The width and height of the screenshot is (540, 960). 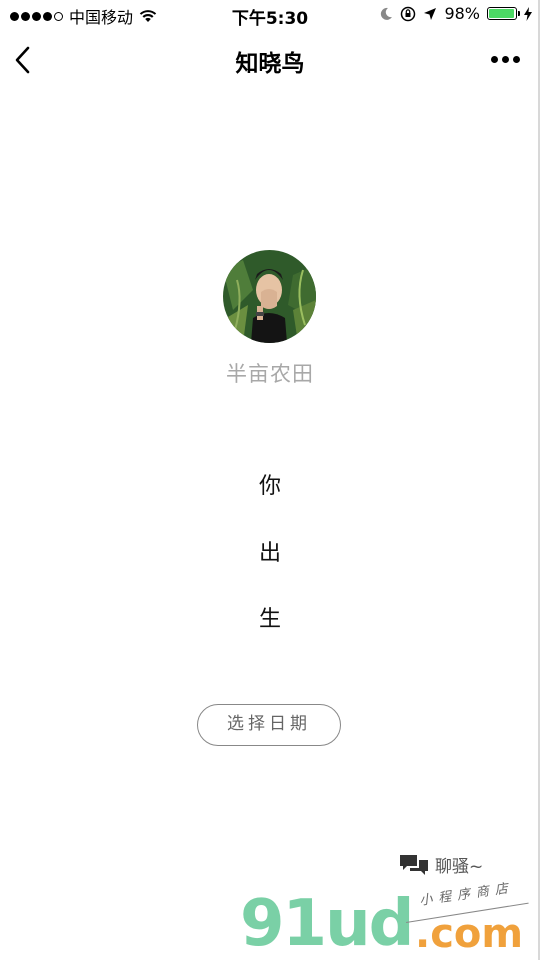 What do you see at coordinates (387, 13) in the screenshot?
I see `moon-icon` at bounding box center [387, 13].